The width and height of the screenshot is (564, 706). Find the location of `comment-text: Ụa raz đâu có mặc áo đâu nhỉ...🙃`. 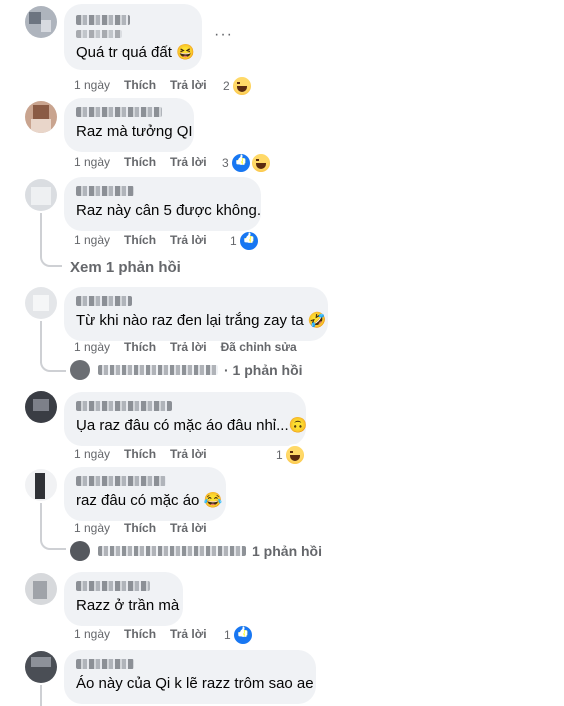

comment-text: Ụa raz đâu có mặc áo đâu nhỉ...🙃 is located at coordinates (192, 425).